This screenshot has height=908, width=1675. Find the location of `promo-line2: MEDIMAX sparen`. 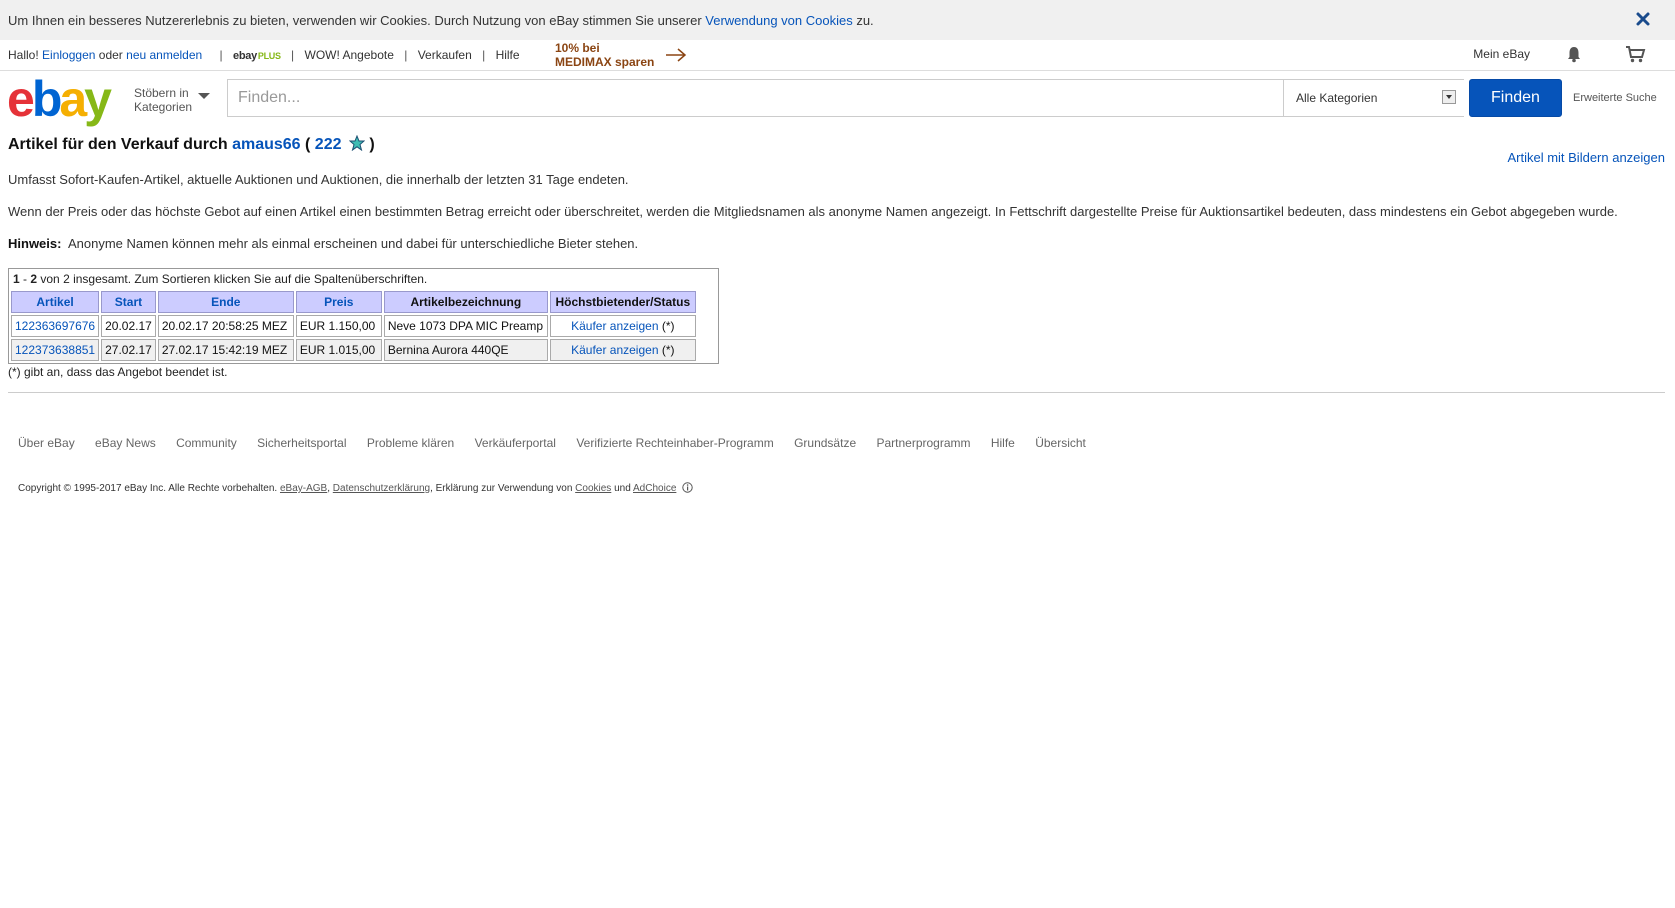

promo-line2: MEDIMAX sparen is located at coordinates (605, 62).